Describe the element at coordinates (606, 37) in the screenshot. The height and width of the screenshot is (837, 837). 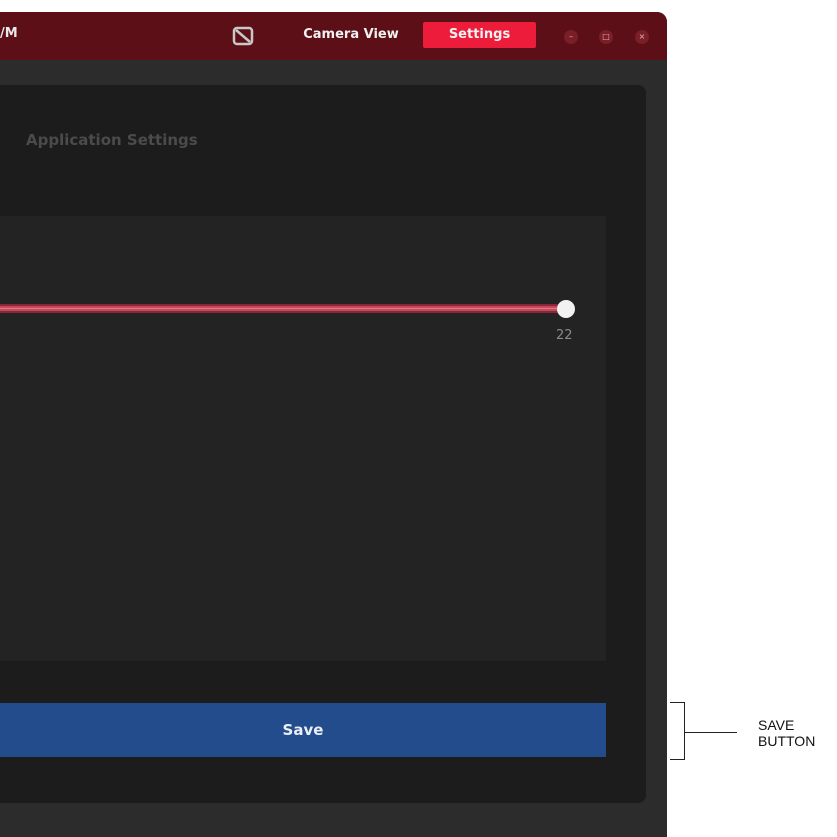
I see `maximize-button: □` at that location.